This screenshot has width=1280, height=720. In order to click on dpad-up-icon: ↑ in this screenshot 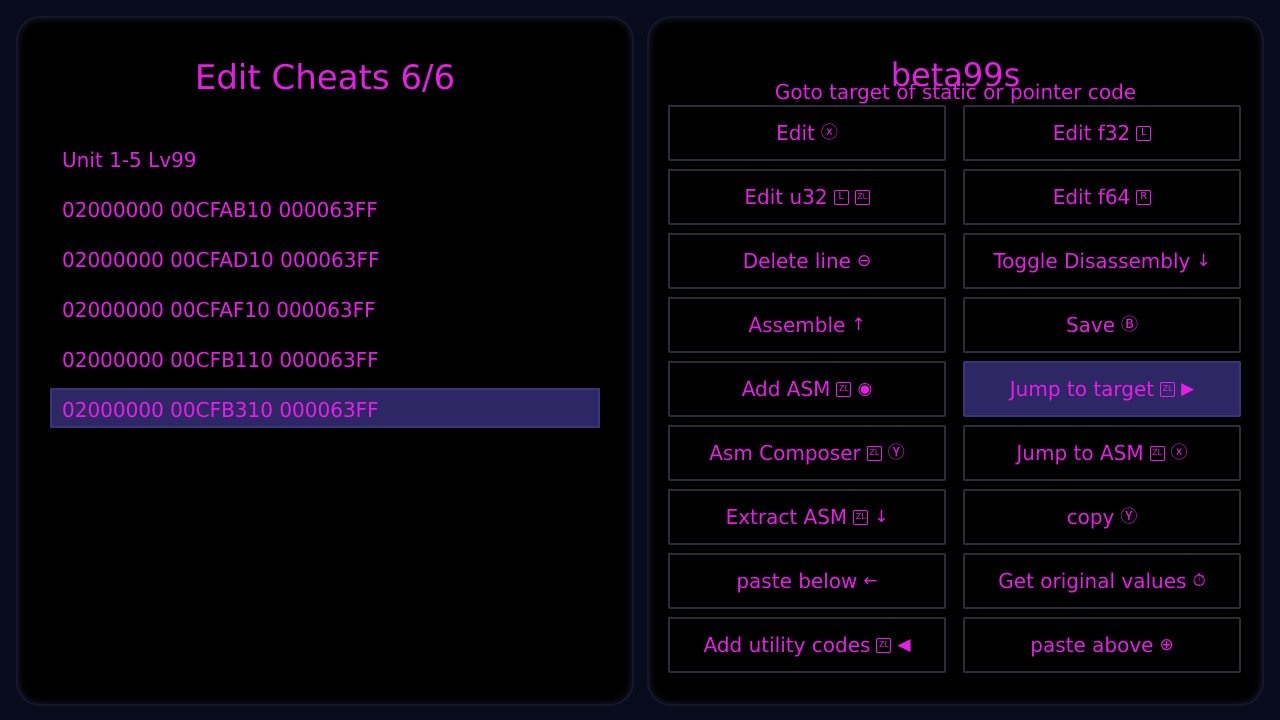, I will do `click(858, 324)`.